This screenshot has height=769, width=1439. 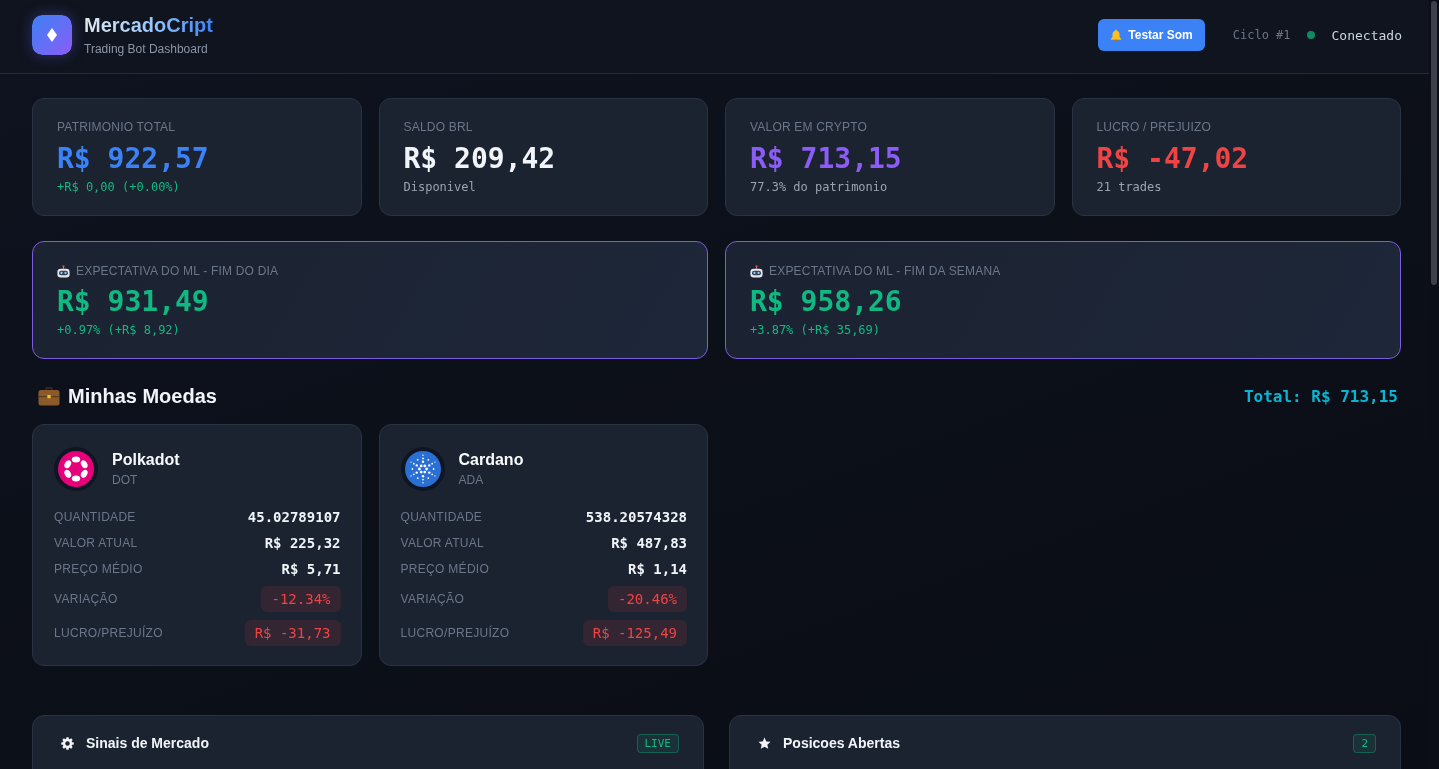 What do you see at coordinates (292, 633) in the screenshot?
I see `change-value: R$ -31,73` at bounding box center [292, 633].